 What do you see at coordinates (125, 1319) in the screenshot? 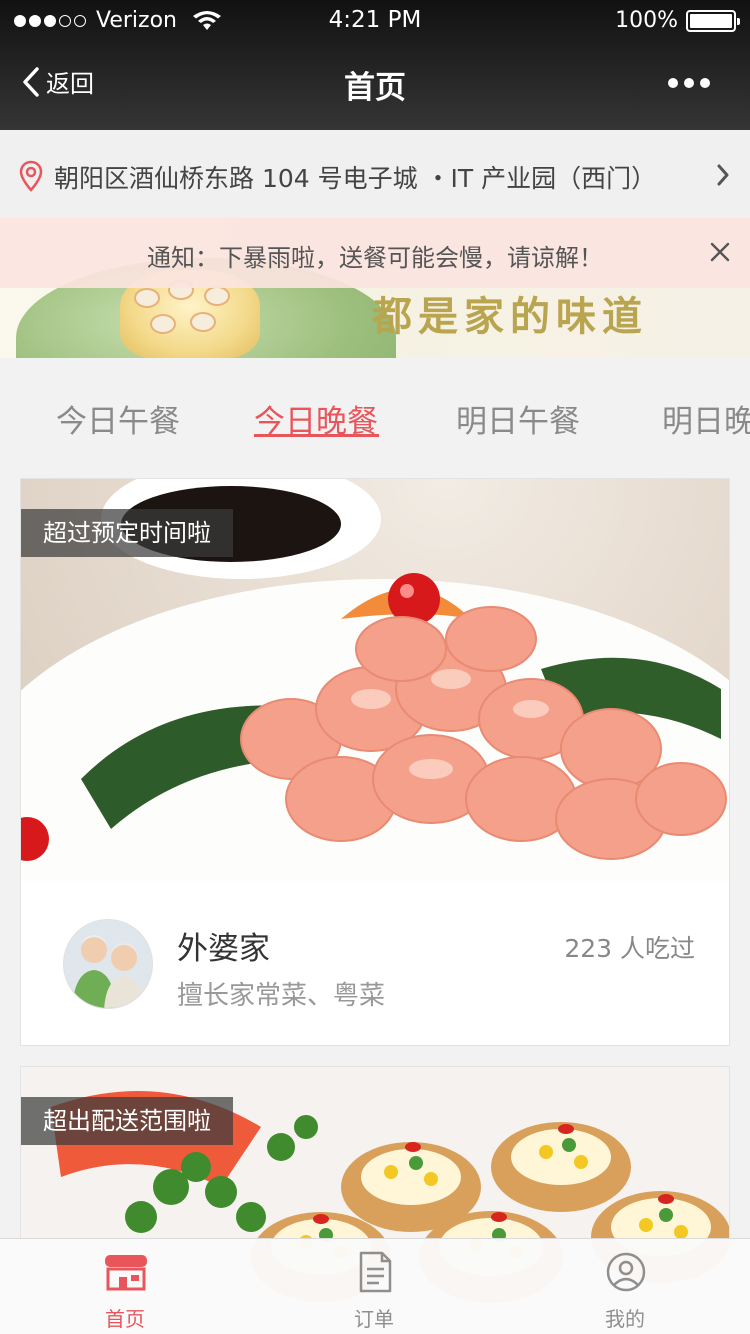
I see `tab-home-label: 首页` at bounding box center [125, 1319].